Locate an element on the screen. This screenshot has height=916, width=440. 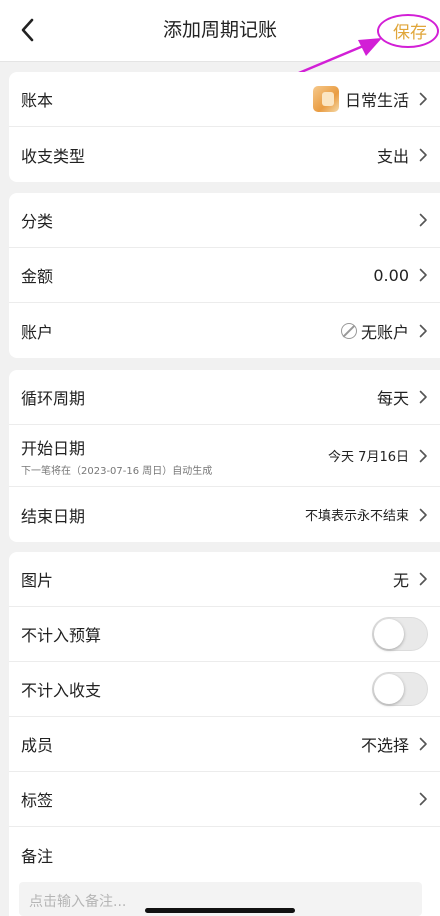
category-label: 分类 is located at coordinates (37, 221).